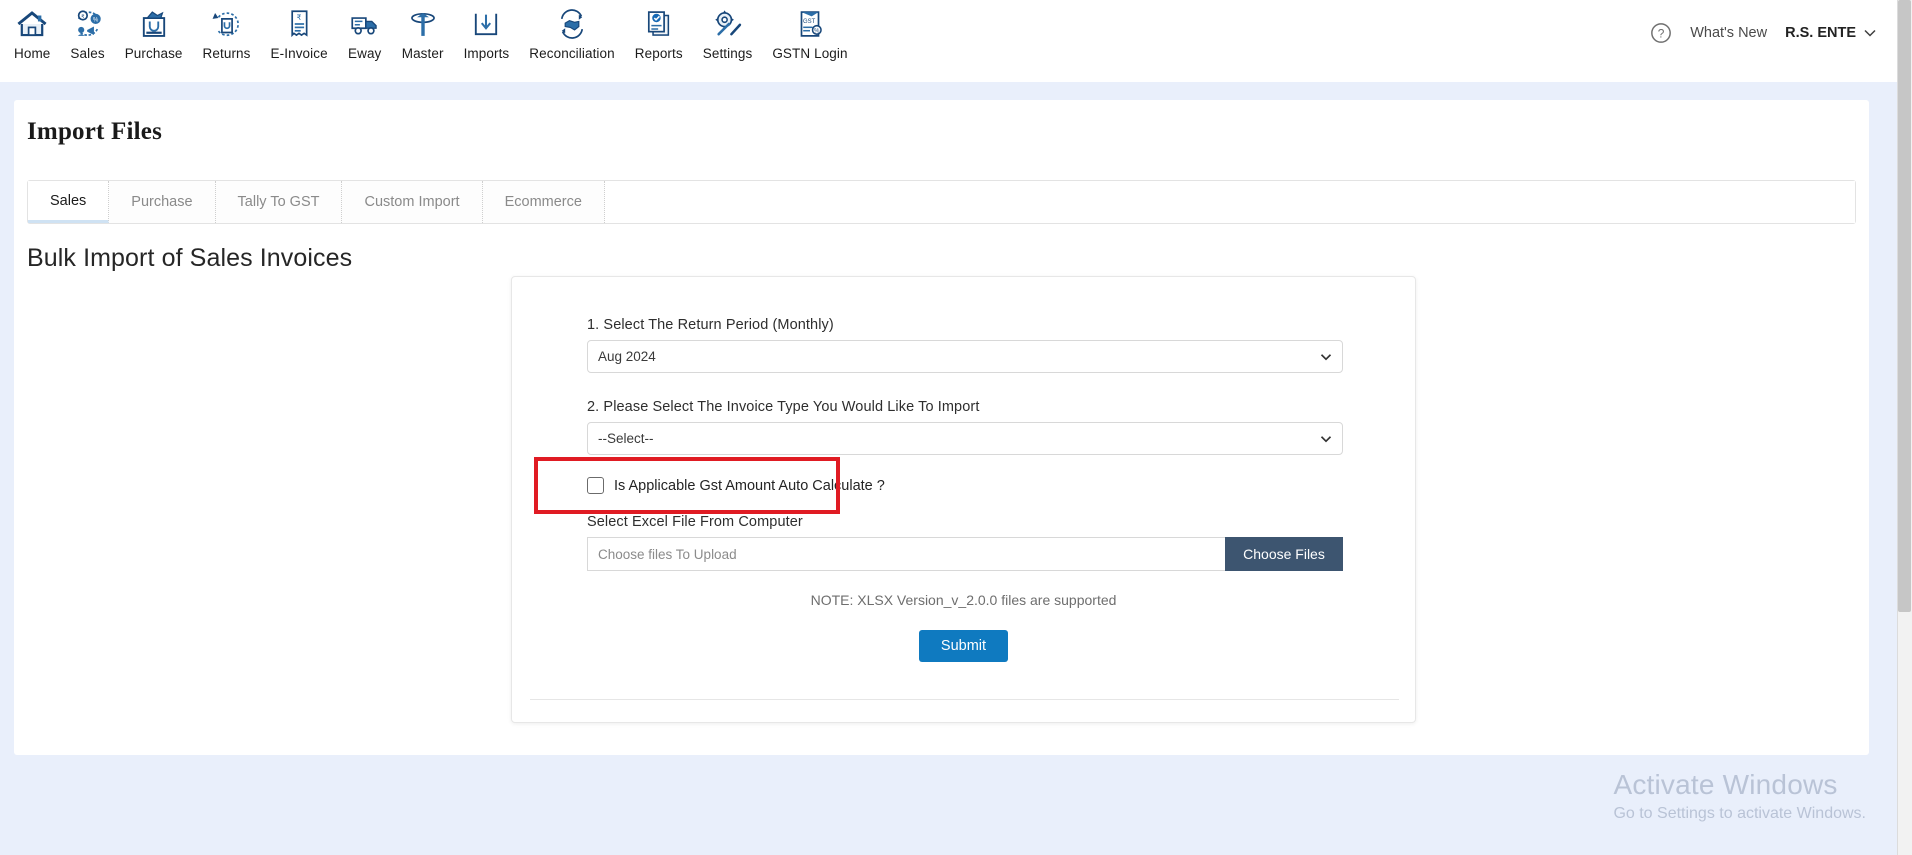  What do you see at coordinates (1904, 306) in the screenshot?
I see `scrollbar-thumb` at bounding box center [1904, 306].